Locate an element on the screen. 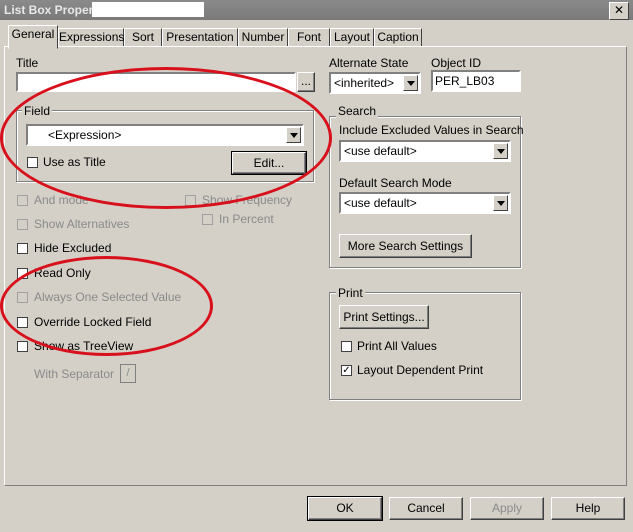 This screenshot has width=633, height=532. default-search-mode-value: <use default> is located at coordinates (380, 203).